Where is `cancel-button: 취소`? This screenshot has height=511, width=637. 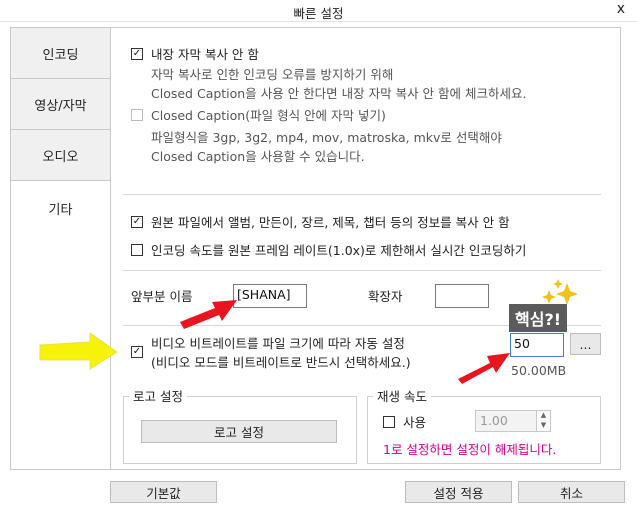
cancel-button: 취소 is located at coordinates (571, 492).